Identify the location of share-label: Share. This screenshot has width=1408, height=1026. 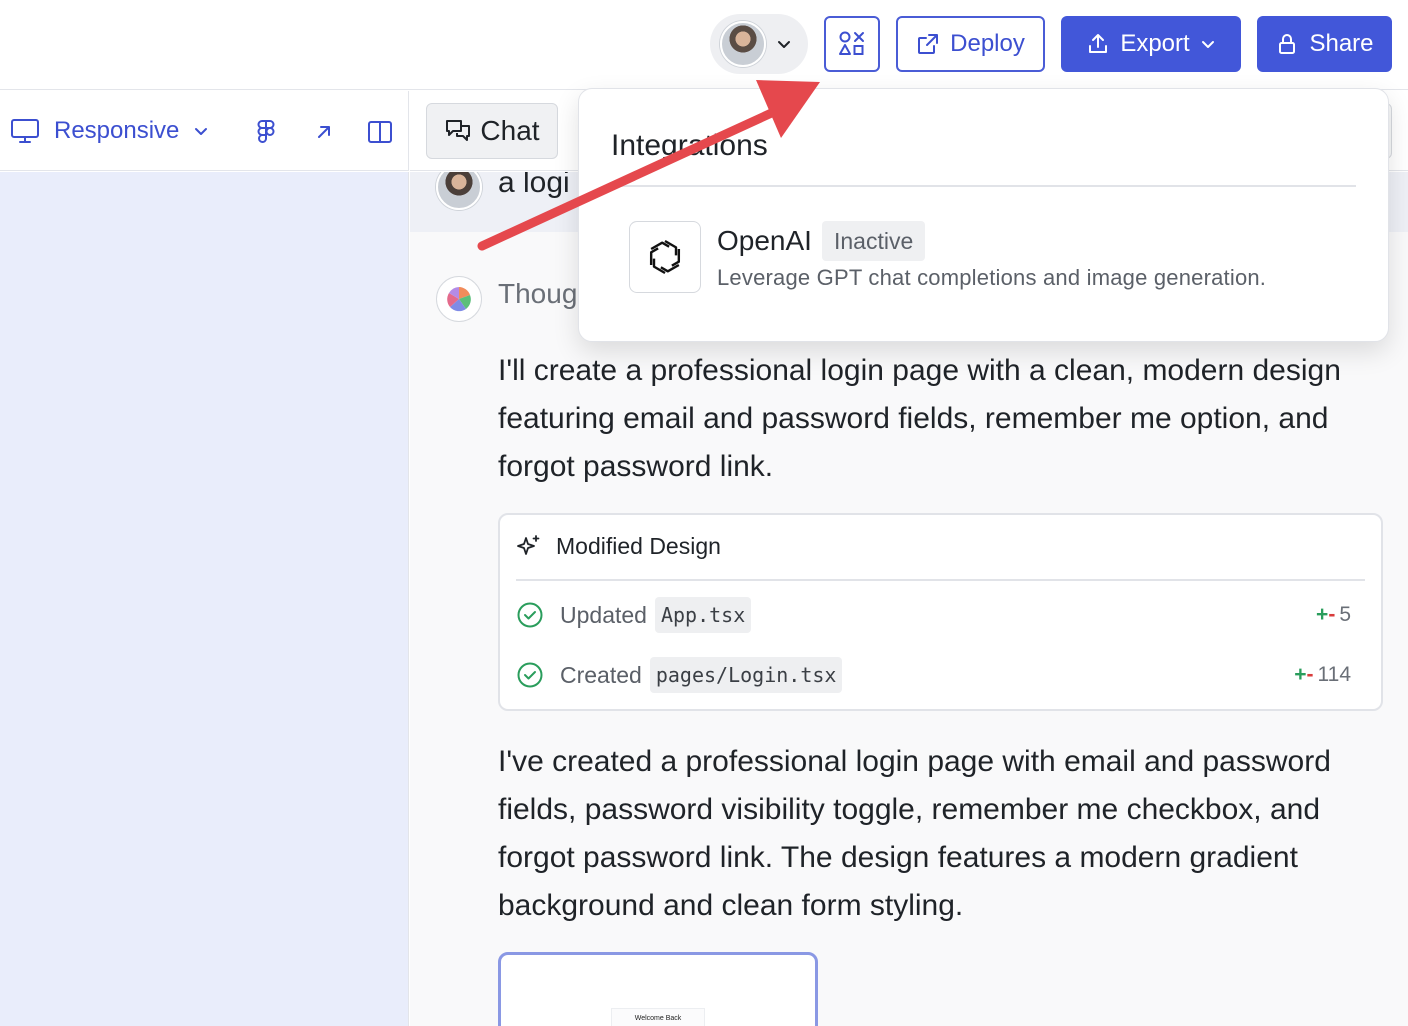
(1341, 43).